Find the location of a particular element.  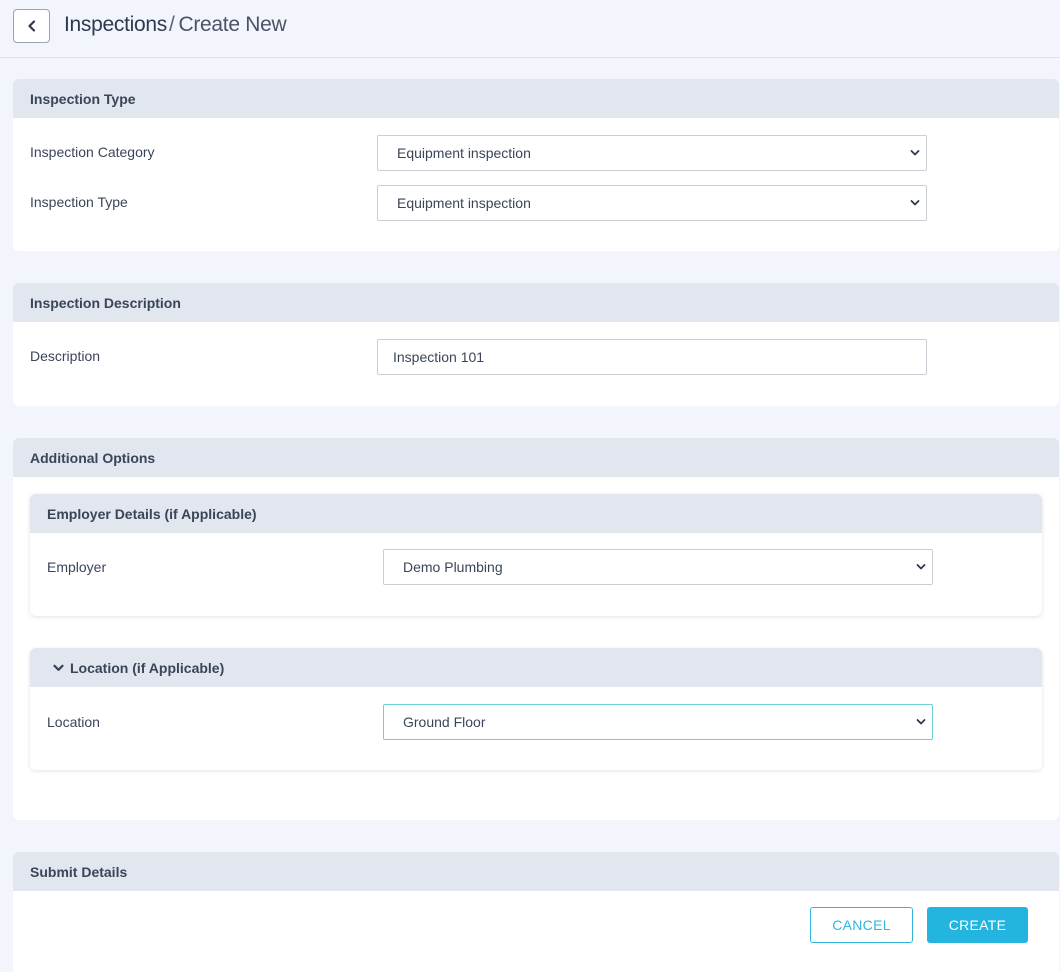

location-select: Ground Floor is located at coordinates (658, 722).